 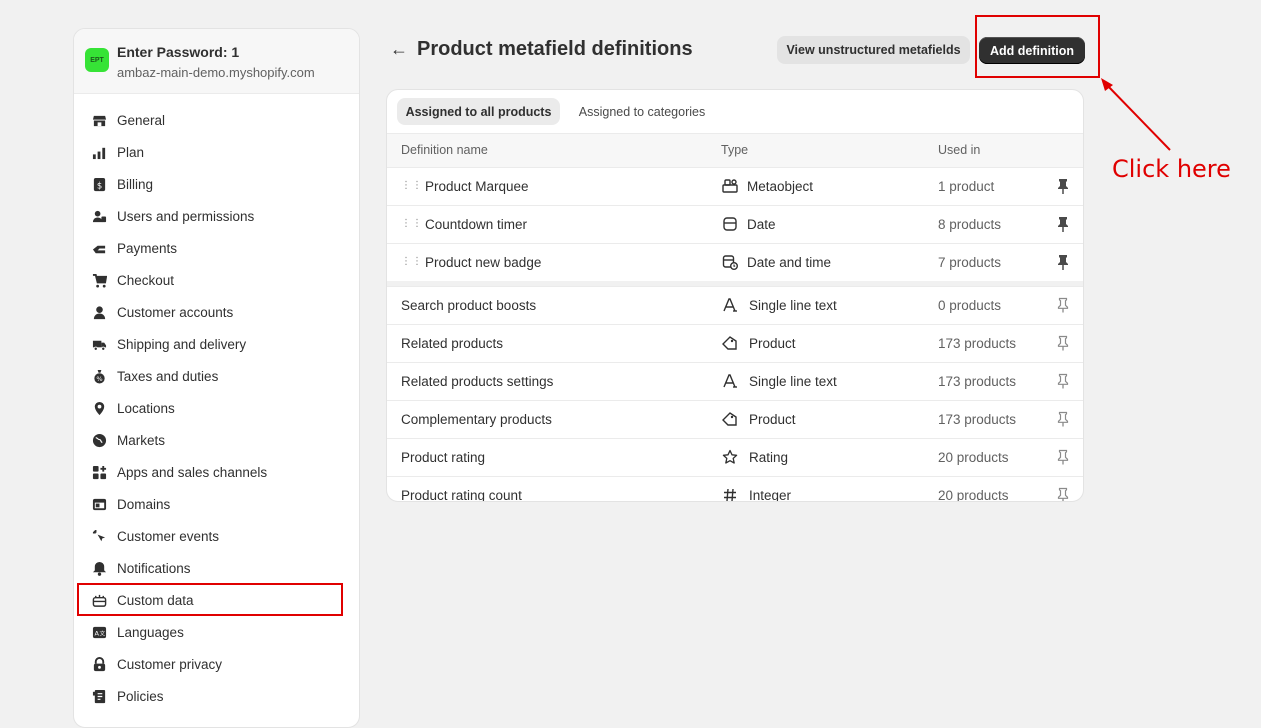 I want to click on definition-type: Single line text, so click(x=793, y=305).